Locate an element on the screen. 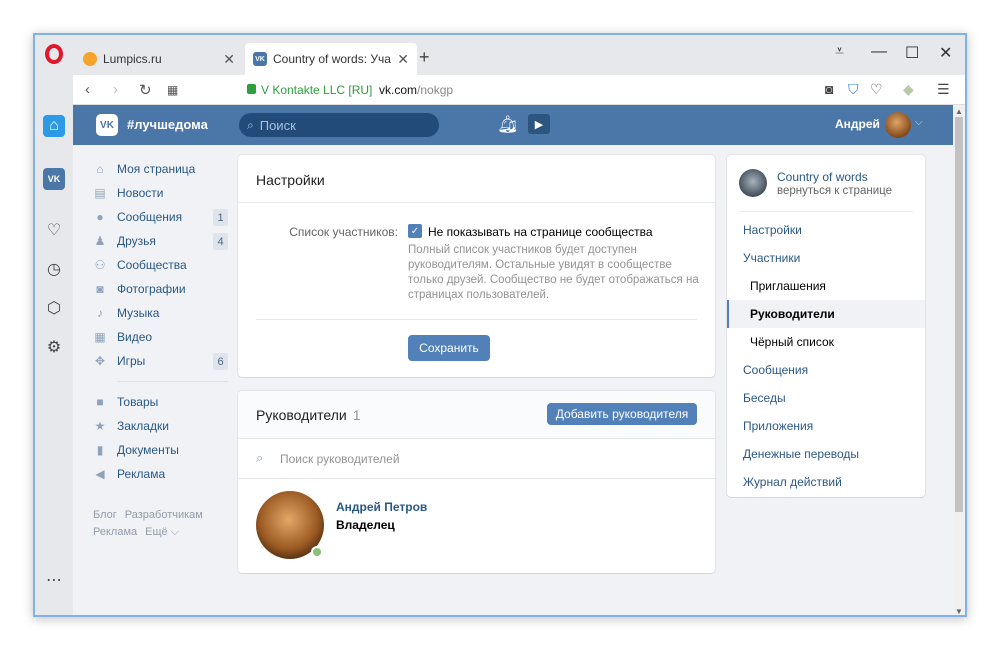 The width and height of the screenshot is (1000, 650). opera-sidebar: ⌂ VK ♡ ◷ ⬡ ⚙ ⋯ is located at coordinates (54, 345).